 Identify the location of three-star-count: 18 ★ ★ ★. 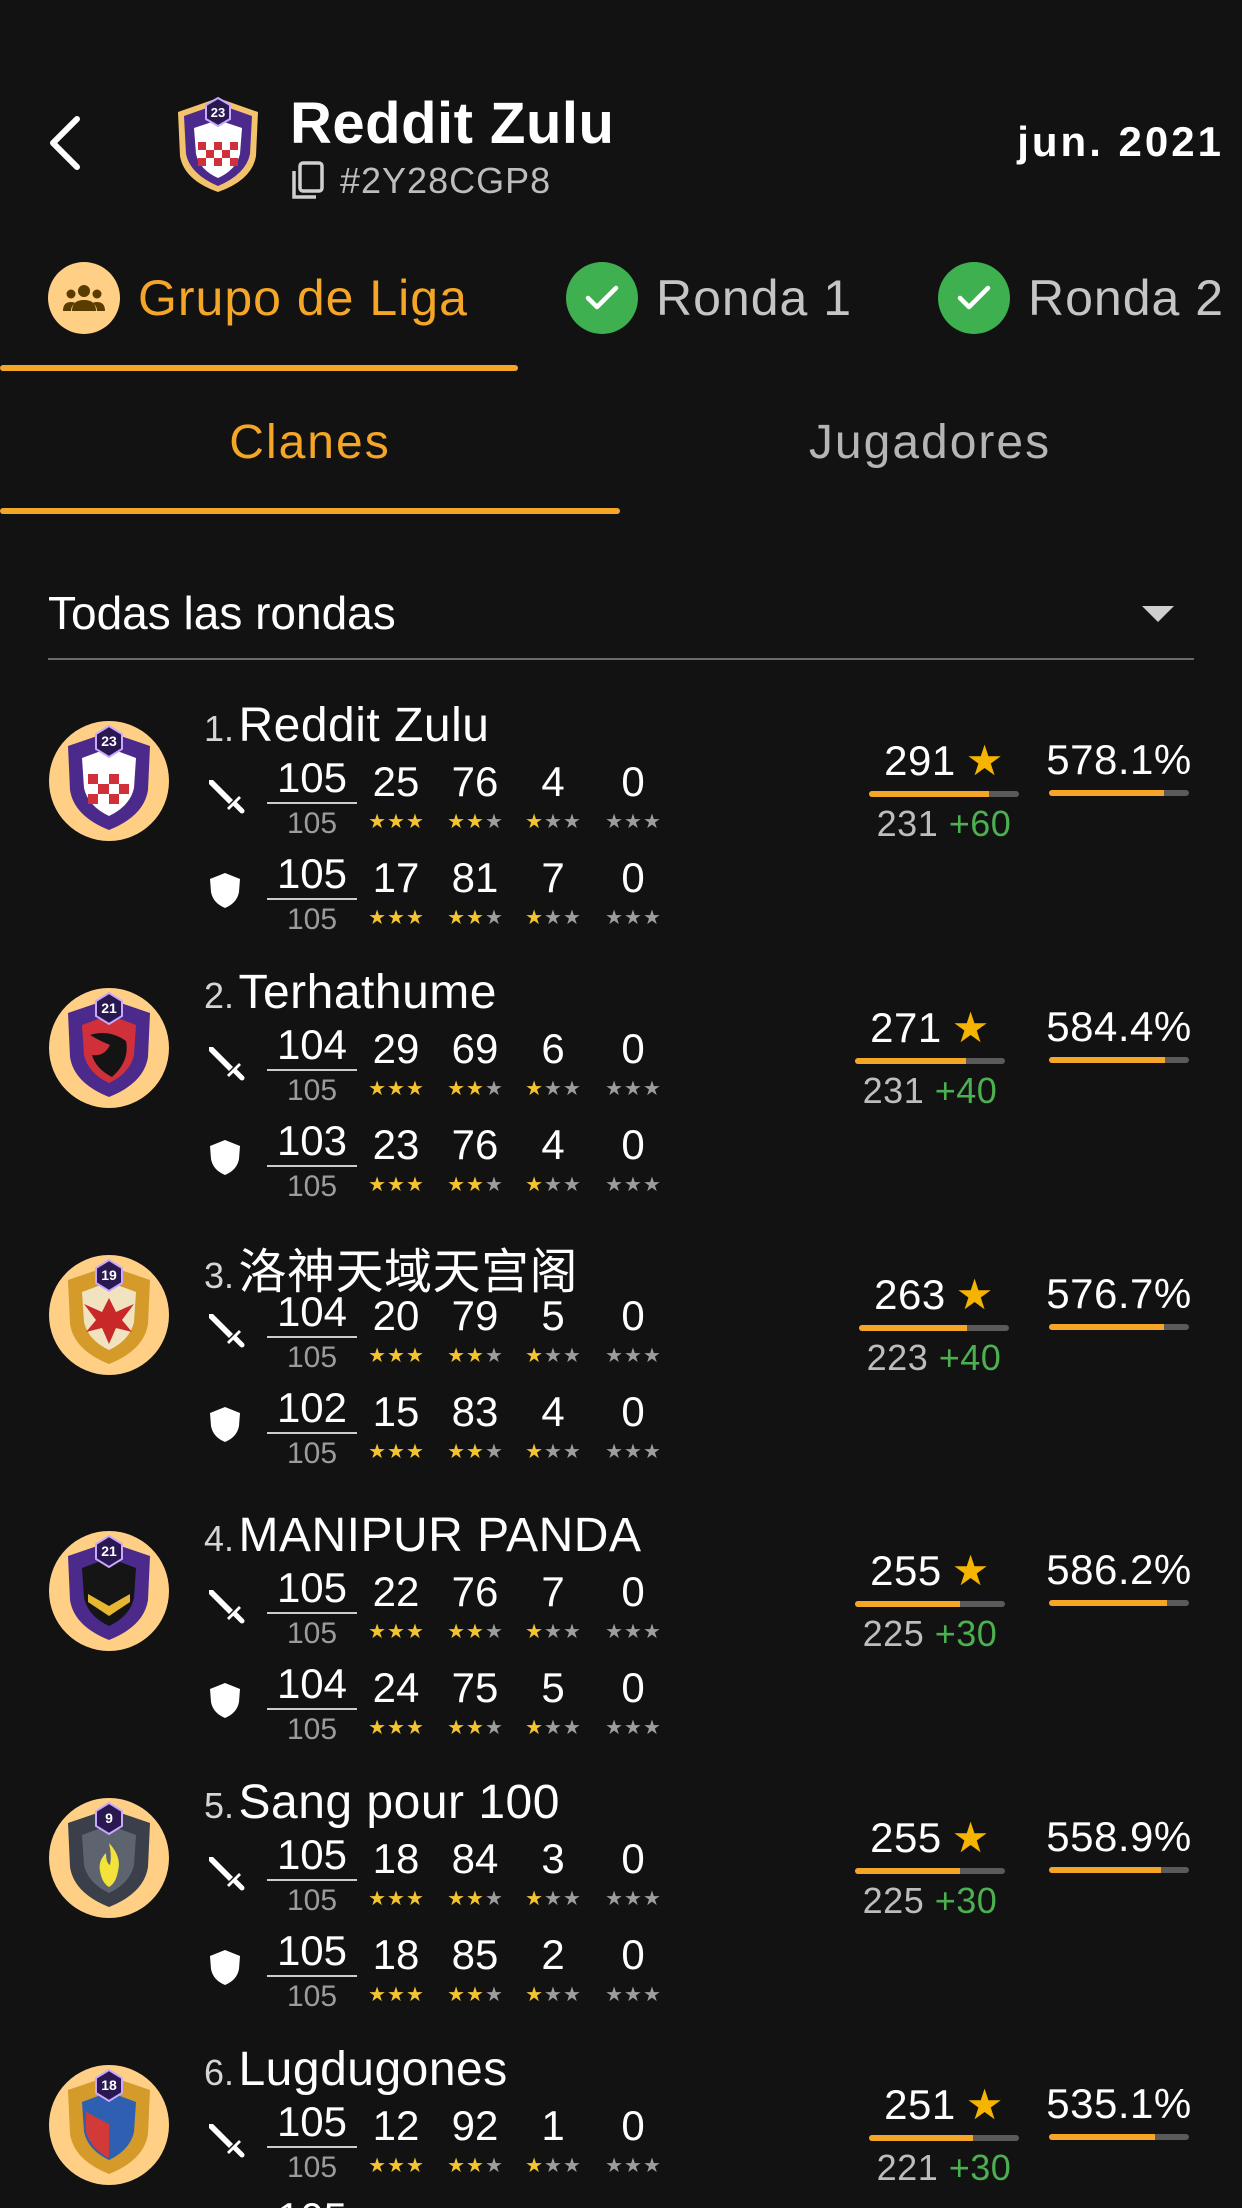
(396, 1870).